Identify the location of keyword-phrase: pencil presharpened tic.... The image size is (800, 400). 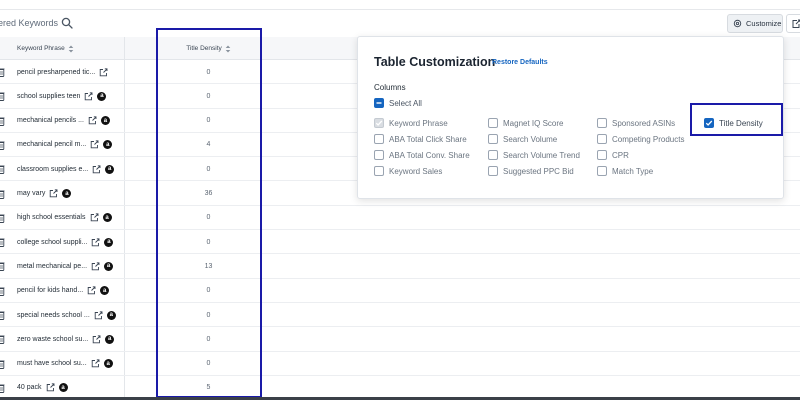
(56, 72).